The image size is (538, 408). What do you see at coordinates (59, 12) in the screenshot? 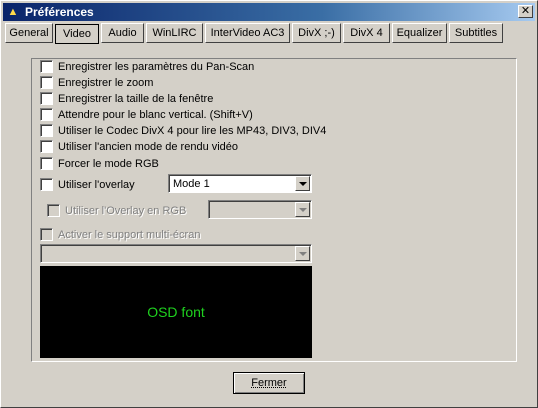
I see `window-title: Préférences` at bounding box center [59, 12].